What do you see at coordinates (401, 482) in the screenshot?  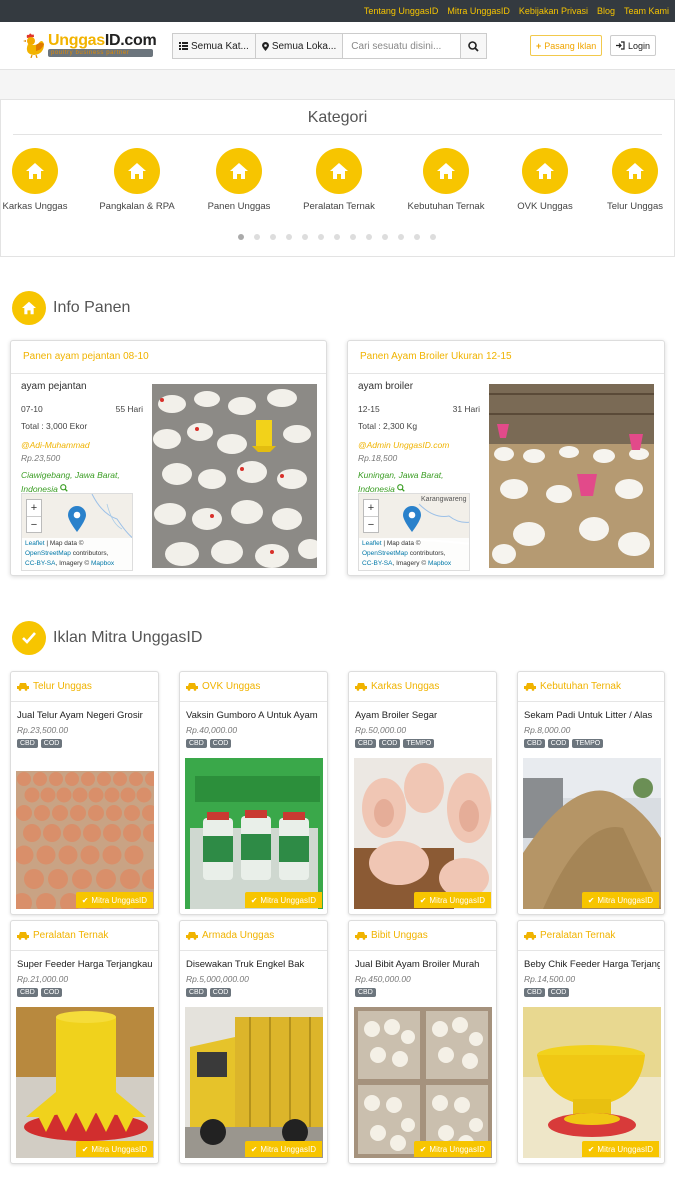 I see `panen-location: Kuningan, Jawa Barat, Indonesia` at bounding box center [401, 482].